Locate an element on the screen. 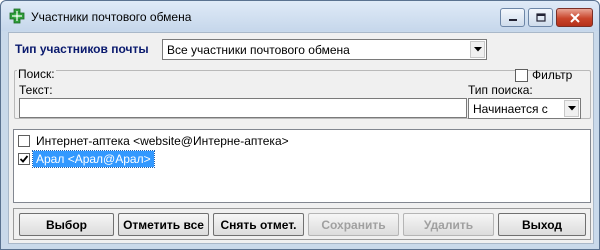 This screenshot has height=250, width=600. select-button: Выбор is located at coordinates (66, 224).